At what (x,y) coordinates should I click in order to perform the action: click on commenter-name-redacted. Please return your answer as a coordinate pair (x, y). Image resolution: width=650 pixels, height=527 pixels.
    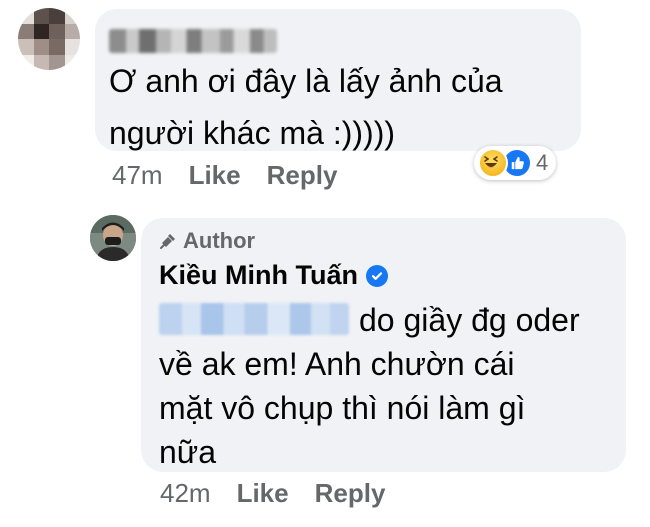
    Looking at the image, I should click on (193, 41).